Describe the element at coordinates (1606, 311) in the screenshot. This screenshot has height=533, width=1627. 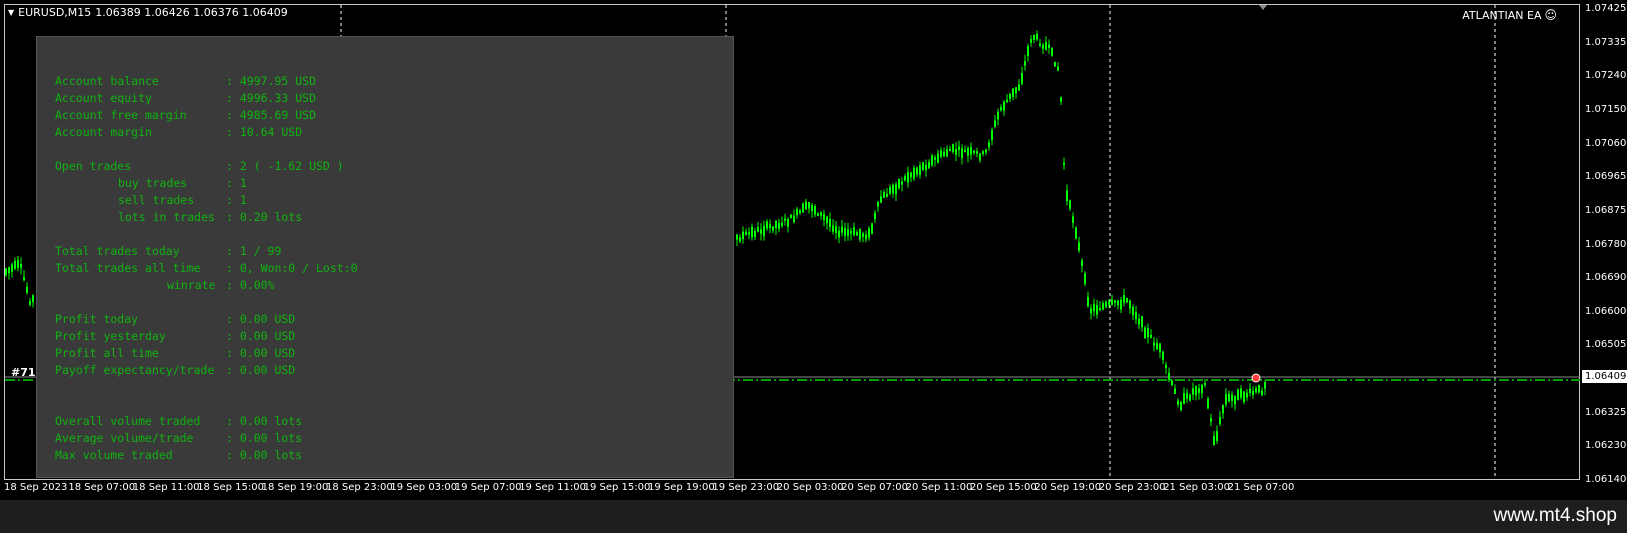
I see `price-axis-label: 1.06600` at that location.